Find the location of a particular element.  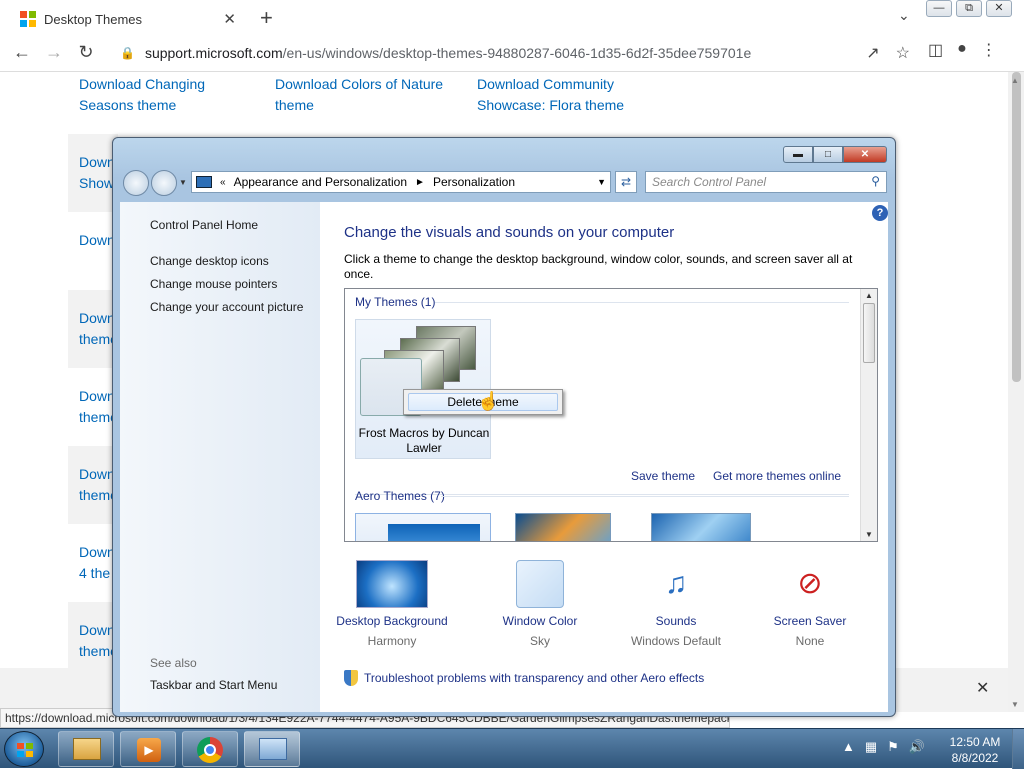

screen-saver-none-icon: ⊘ is located at coordinates (810, 583).